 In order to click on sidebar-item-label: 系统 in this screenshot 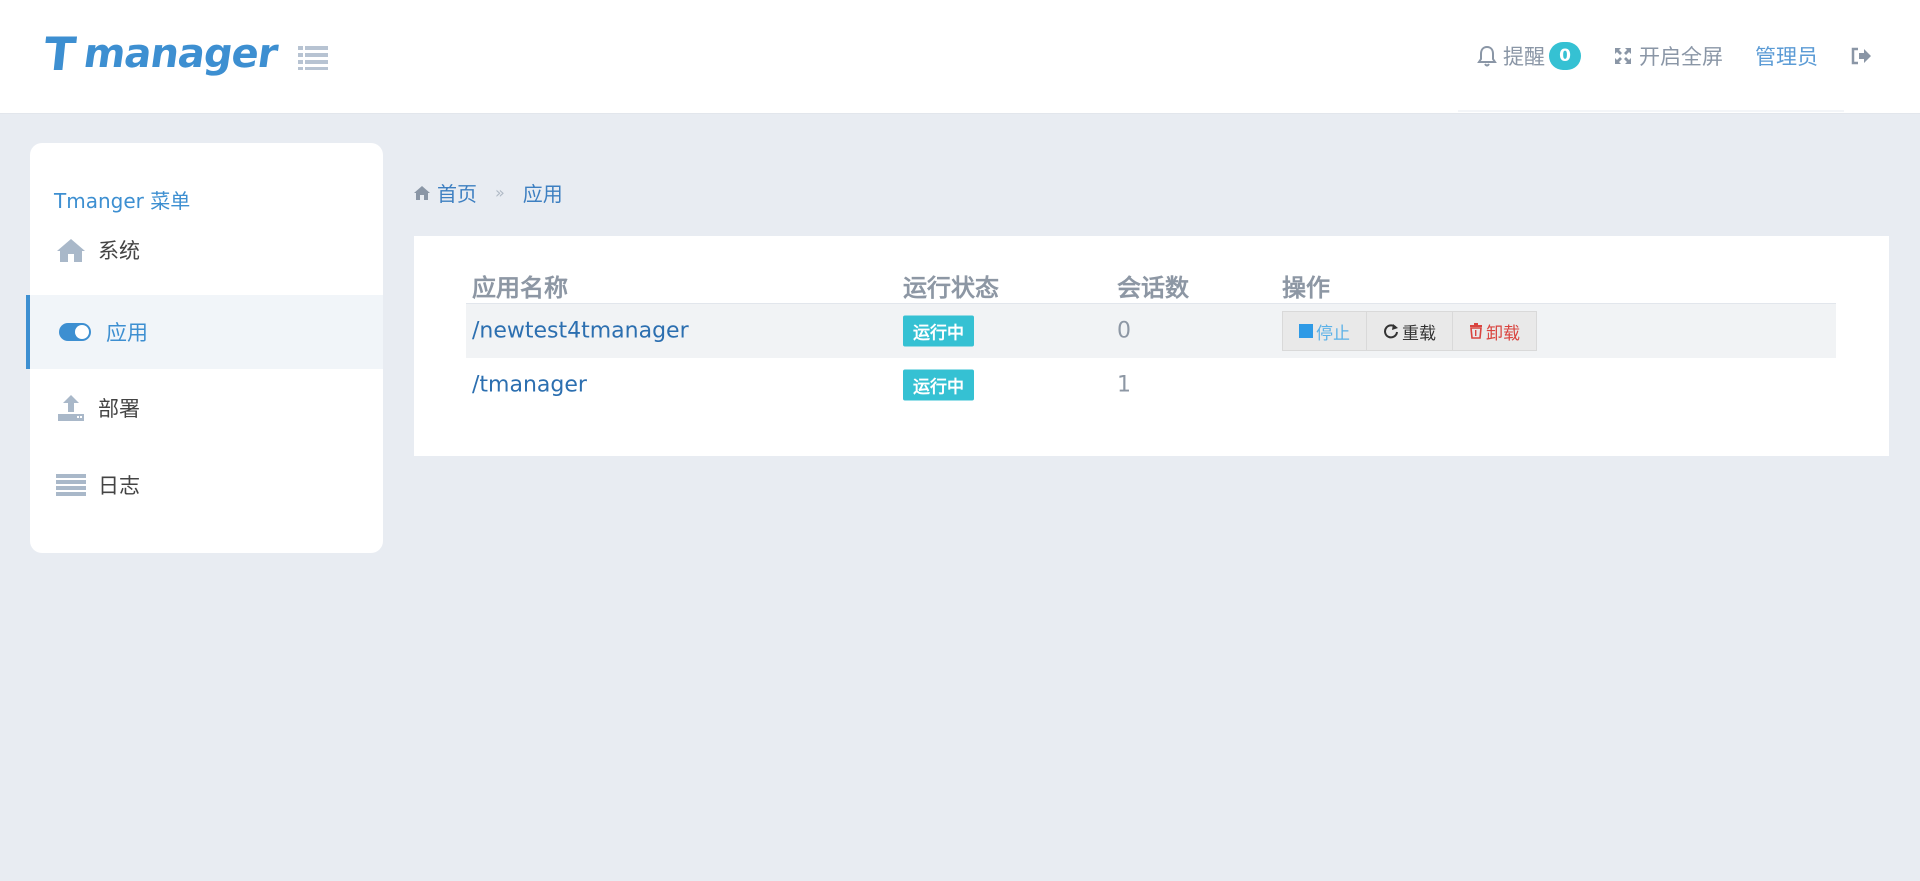, I will do `click(119, 251)`.